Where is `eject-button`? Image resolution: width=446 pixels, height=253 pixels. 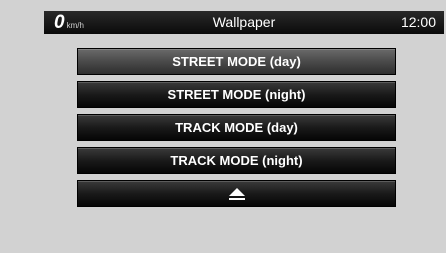
eject-button is located at coordinates (236, 193).